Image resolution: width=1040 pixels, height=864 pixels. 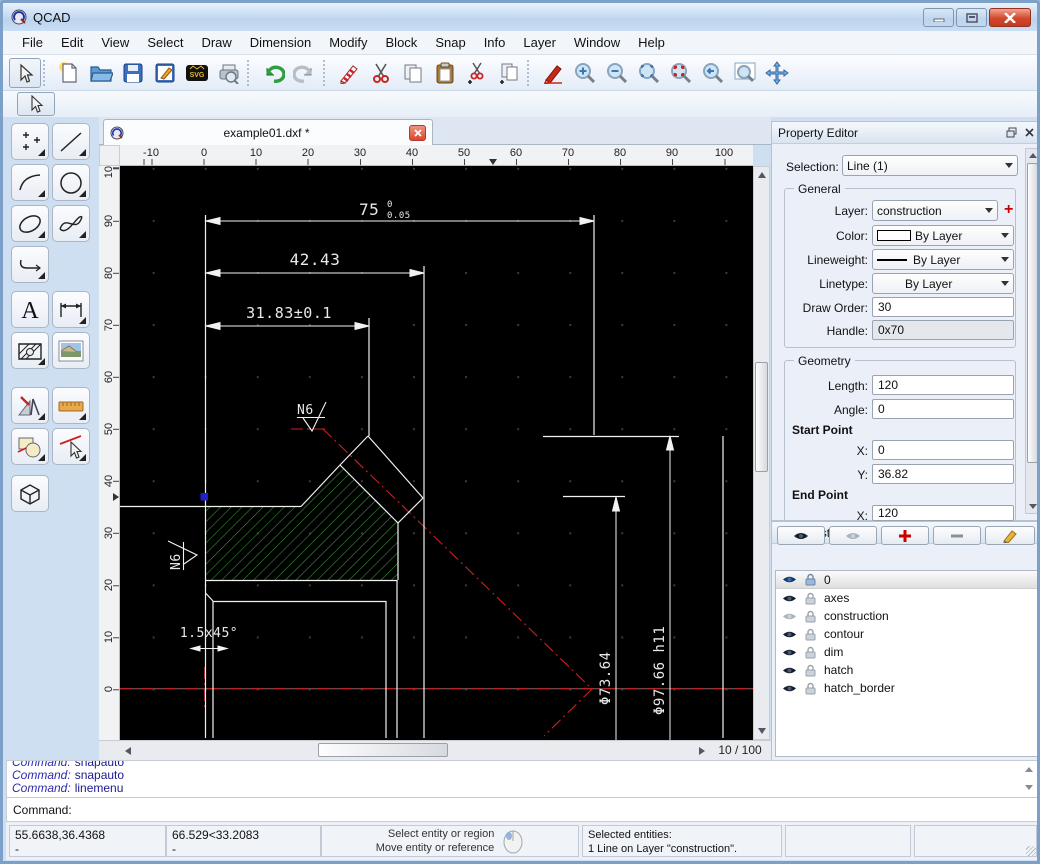 What do you see at coordinates (745, 73) in the screenshot?
I see `zoom-window-button` at bounding box center [745, 73].